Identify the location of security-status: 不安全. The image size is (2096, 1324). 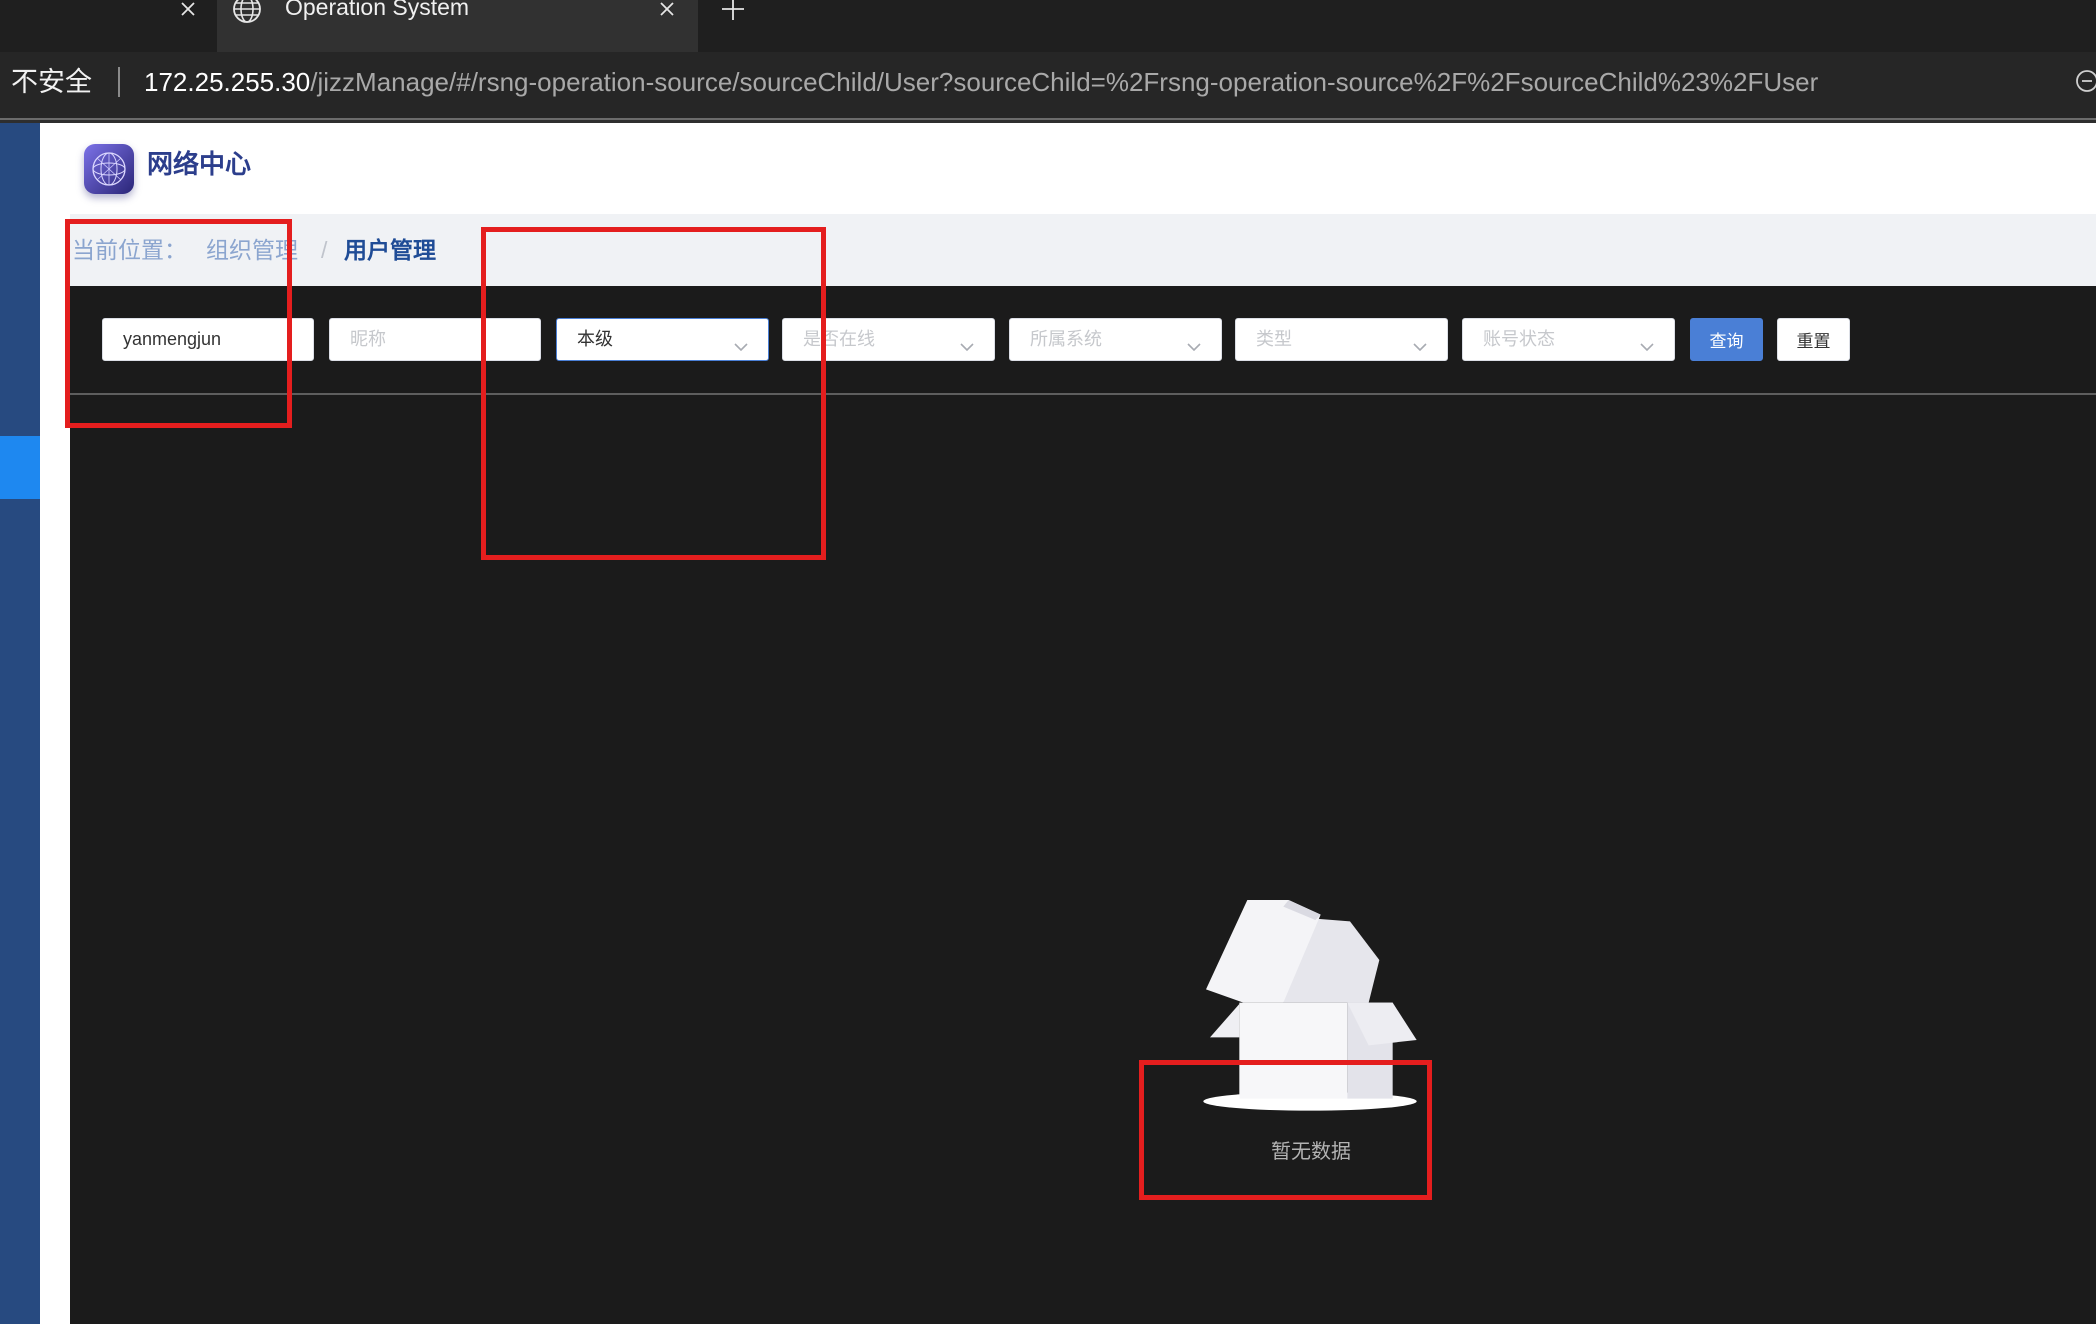
(51, 82).